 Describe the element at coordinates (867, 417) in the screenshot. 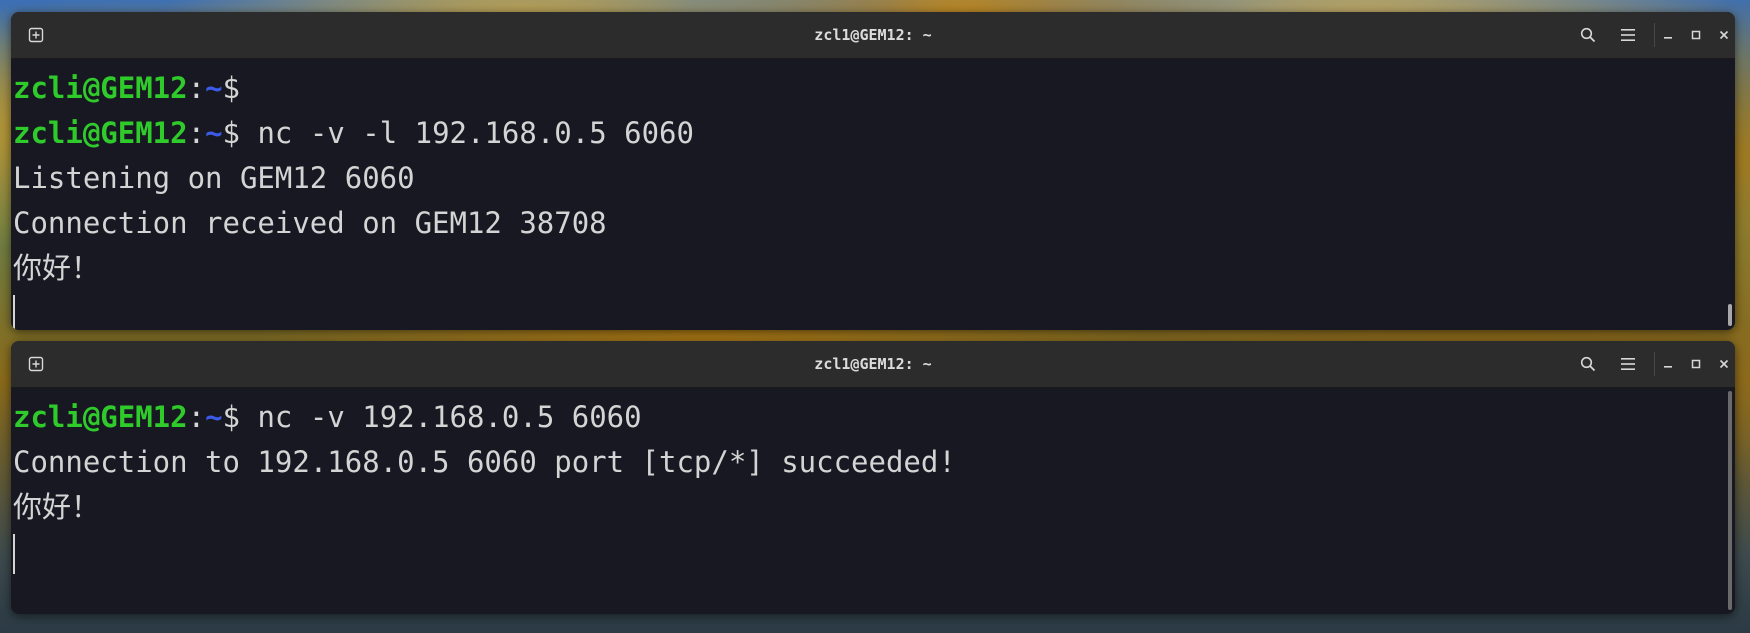

I see `terminal-line: zcli@GEM12:~$ nc -v 192.168.0.5 6060` at that location.